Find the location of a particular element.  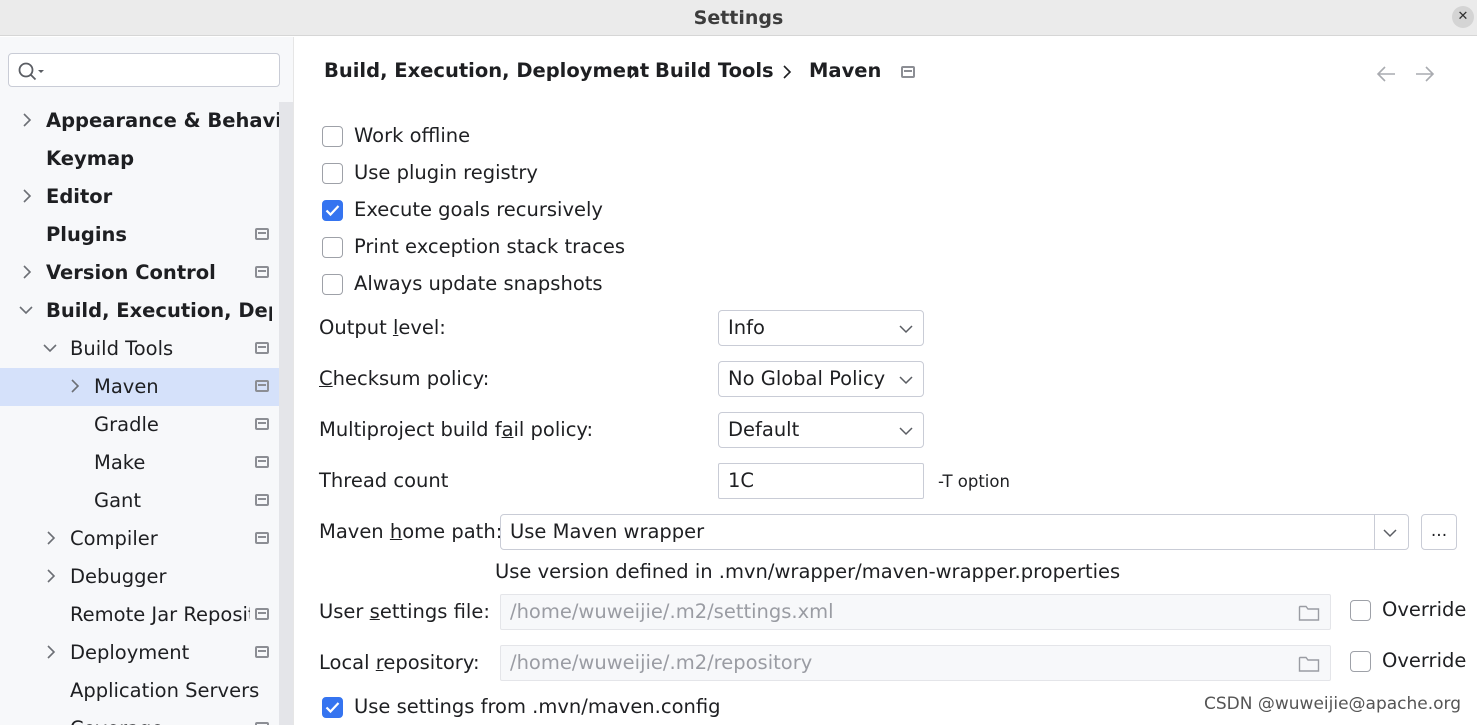

breadcrumb-item: Build Tools is located at coordinates (714, 70).